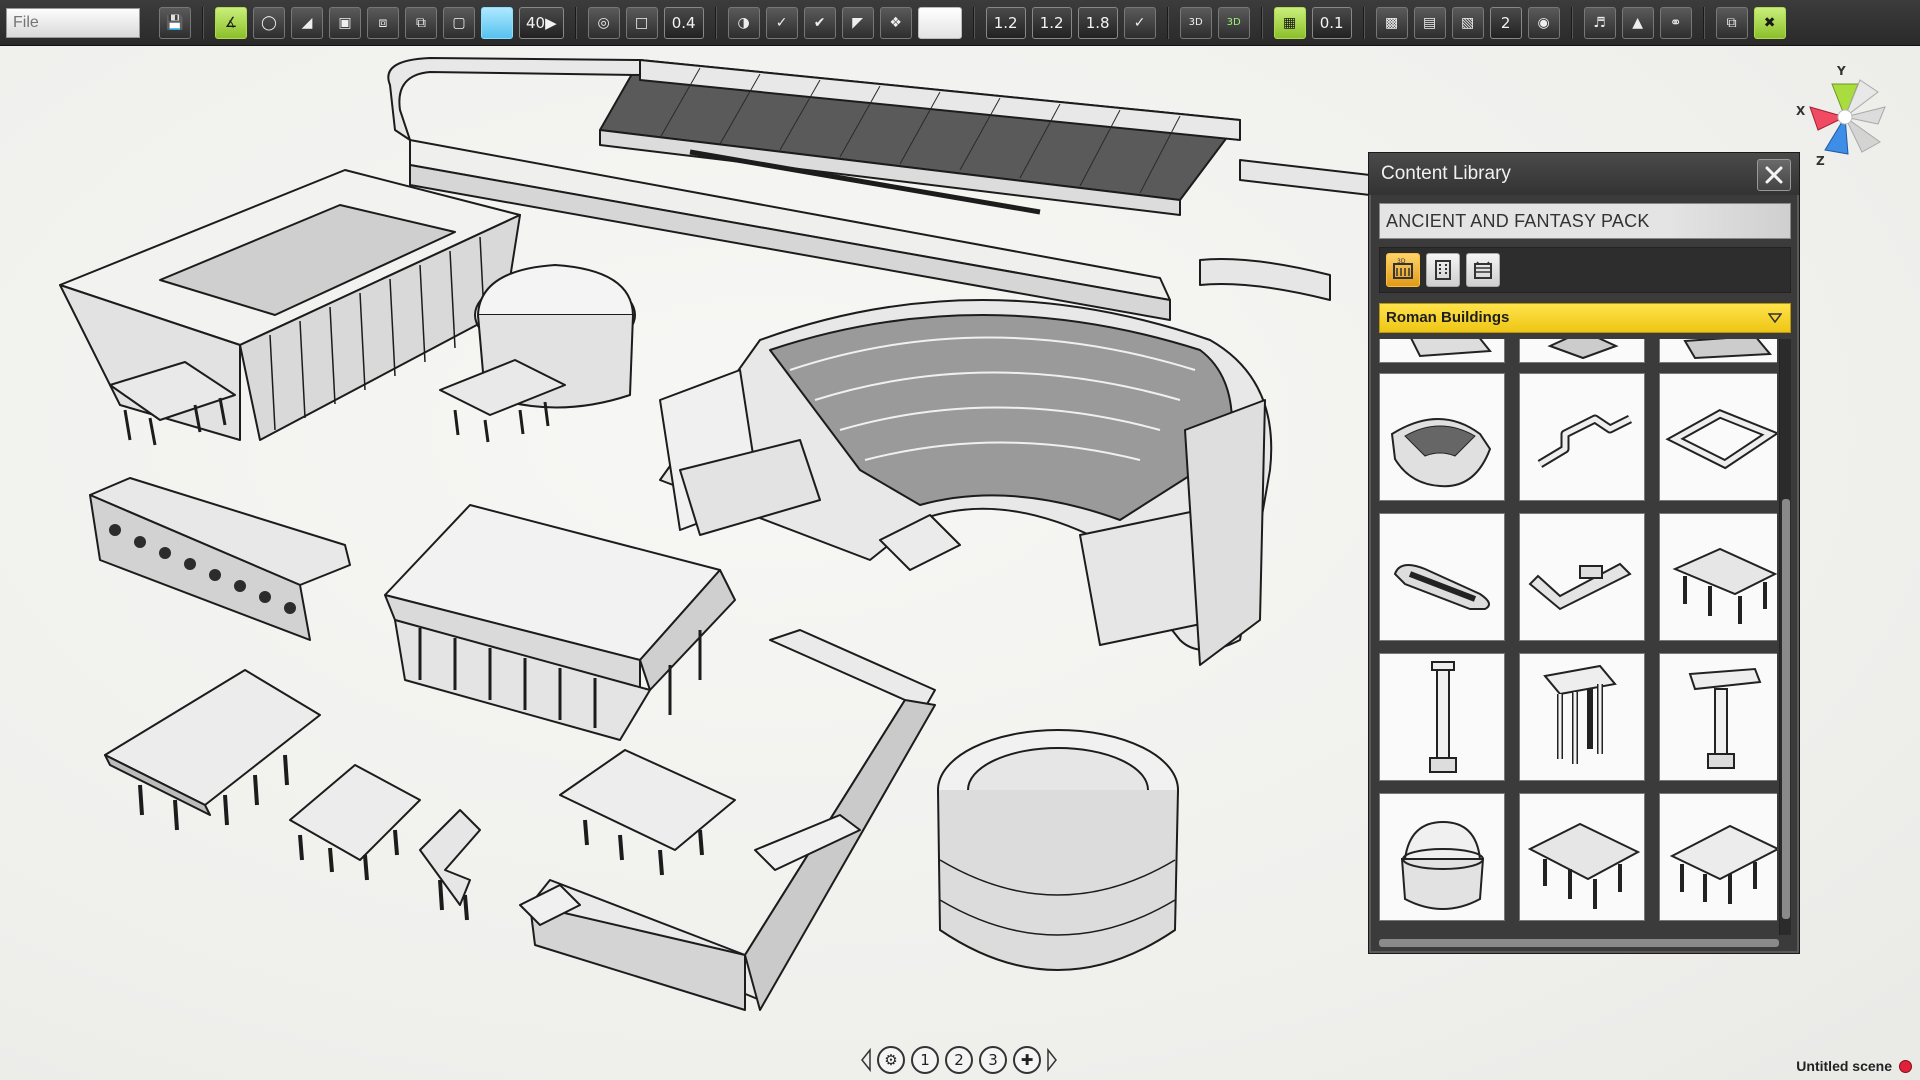 This screenshot has height=1080, width=1920. Describe the element at coordinates (1582, 577) in the screenshot. I see `library-item-corner-colonnade` at that location.